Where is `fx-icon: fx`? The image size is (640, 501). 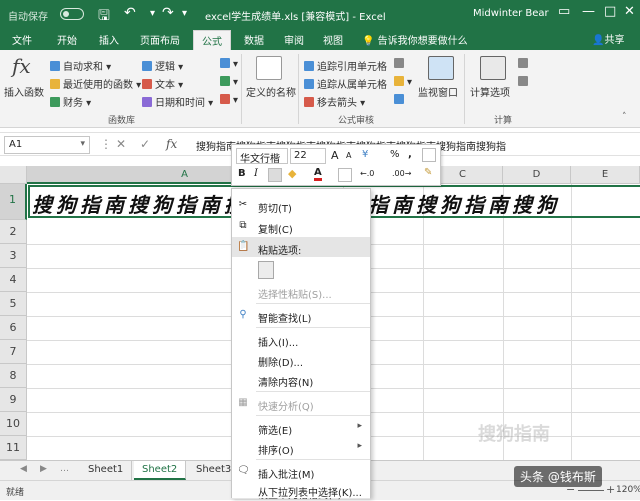 fx-icon: fx is located at coordinates (21, 66).